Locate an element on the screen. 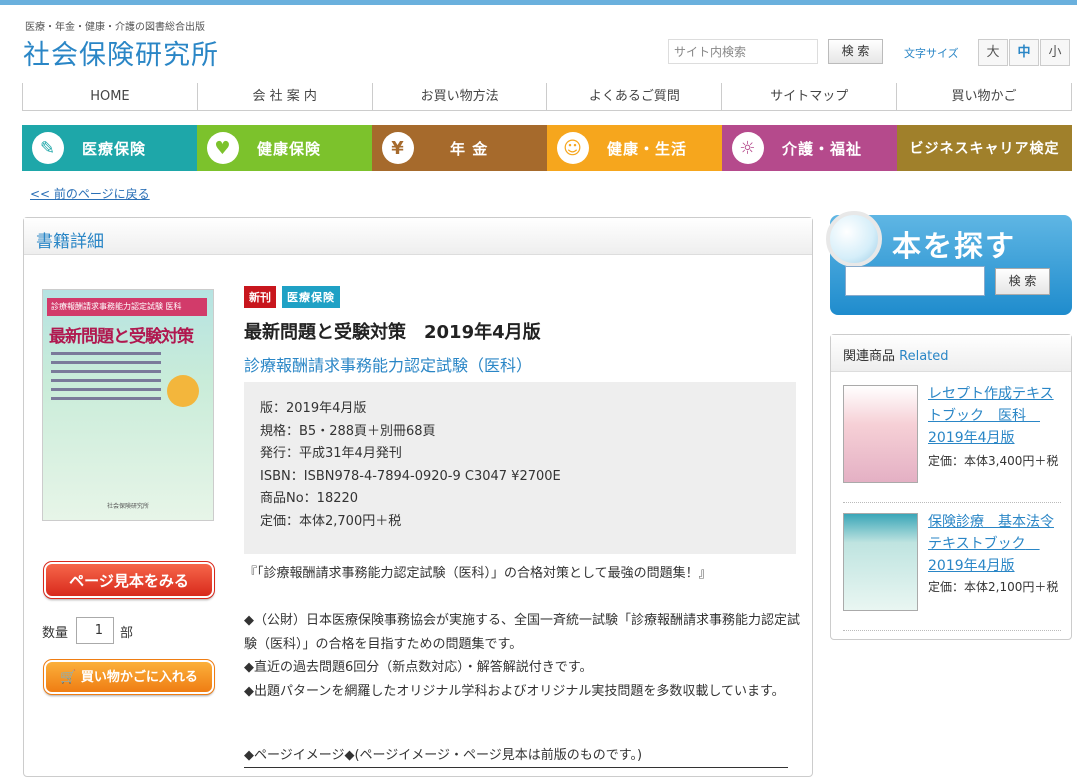 This screenshot has height=777, width=1077. quantity-unit: 部 is located at coordinates (127, 633).